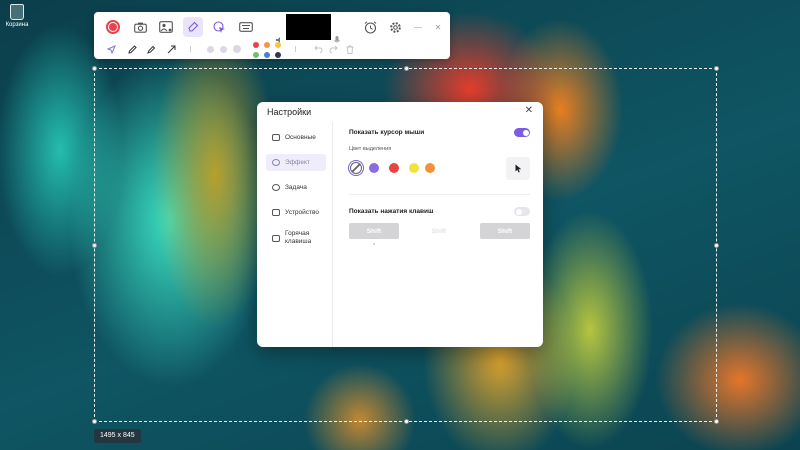 The image size is (800, 450). What do you see at coordinates (716, 421) in the screenshot?
I see `resize-handle-bottom-right` at bounding box center [716, 421].